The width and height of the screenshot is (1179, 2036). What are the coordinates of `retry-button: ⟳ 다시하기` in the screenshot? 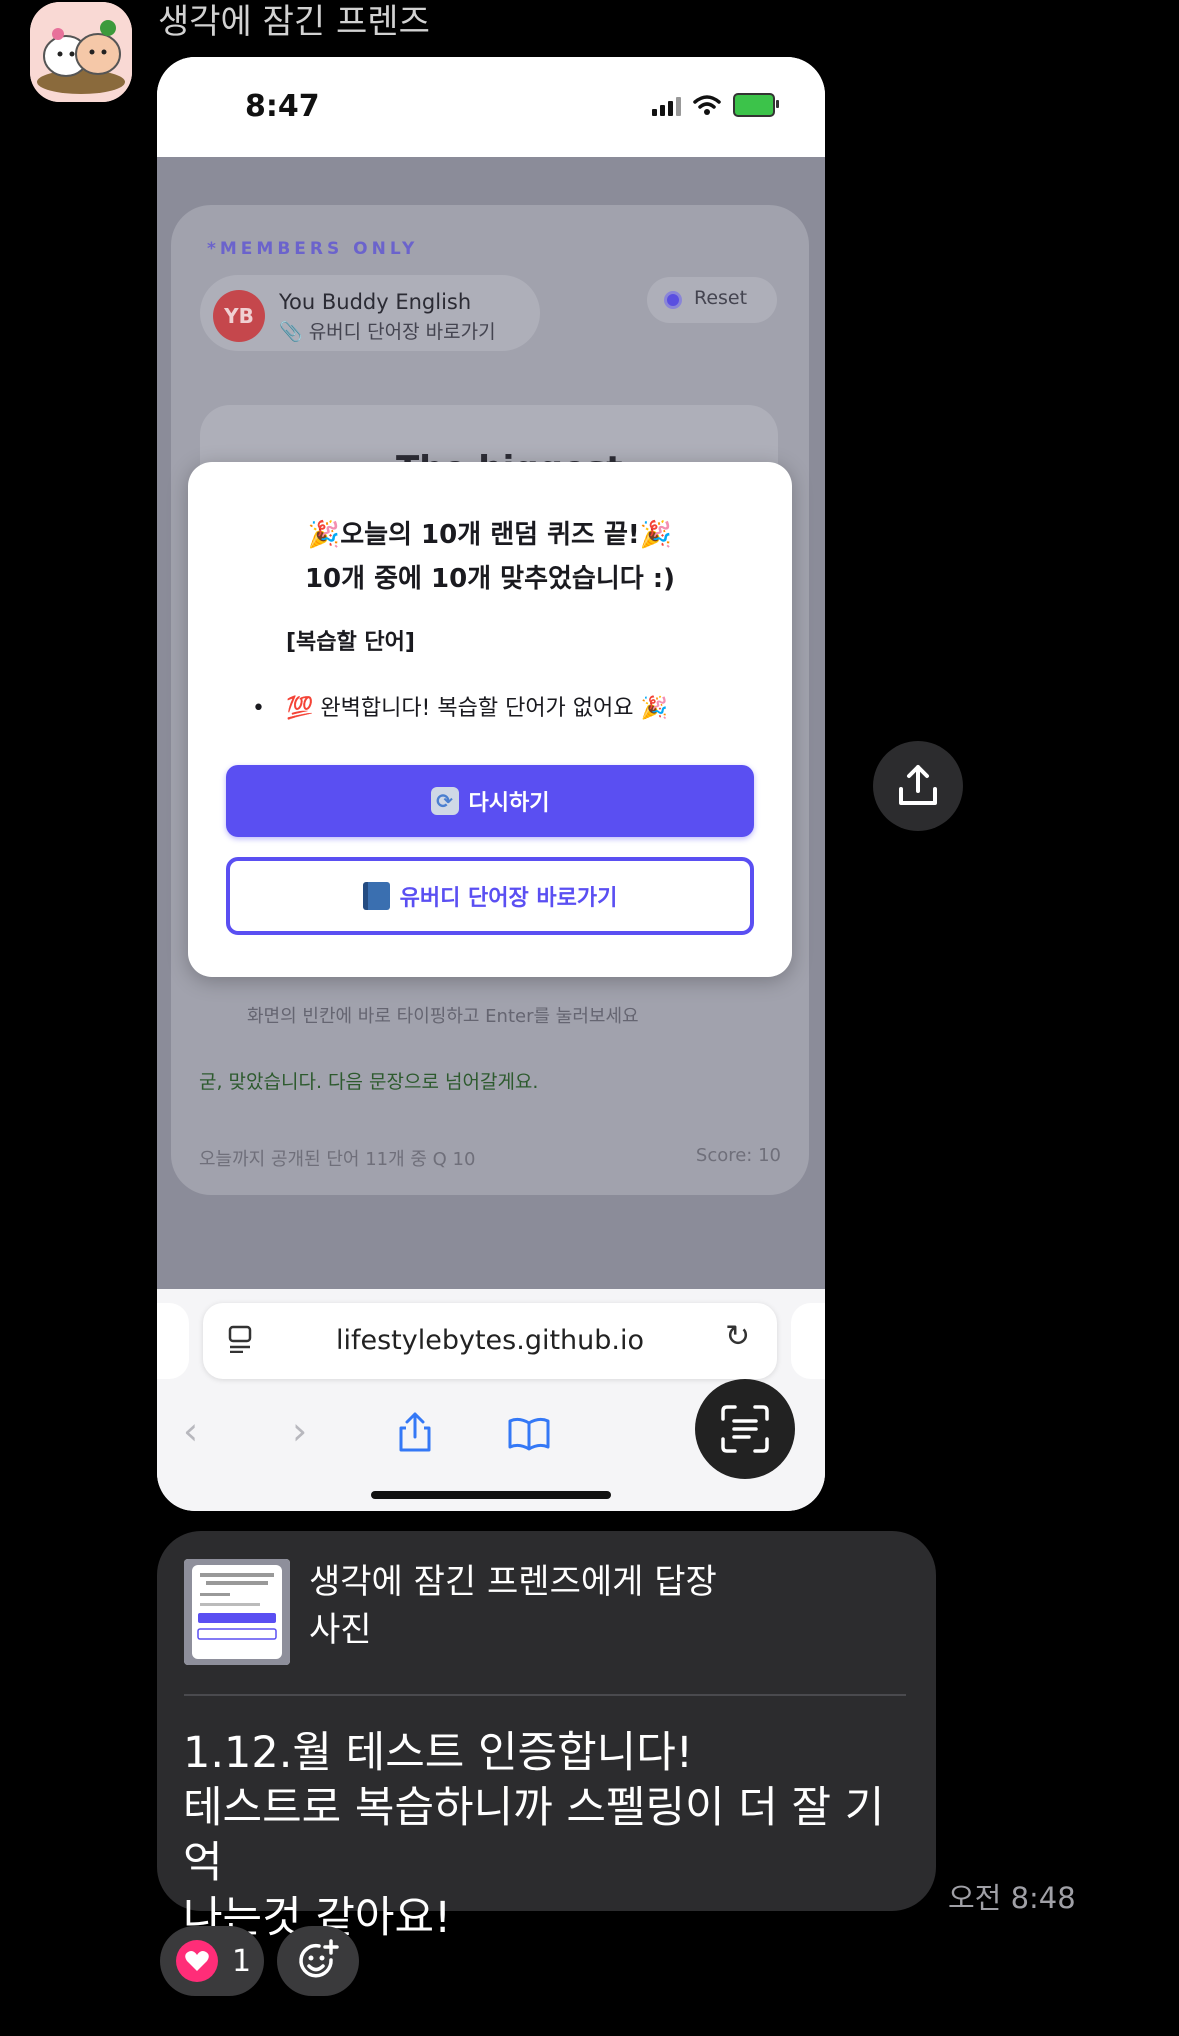 It's located at (490, 801).